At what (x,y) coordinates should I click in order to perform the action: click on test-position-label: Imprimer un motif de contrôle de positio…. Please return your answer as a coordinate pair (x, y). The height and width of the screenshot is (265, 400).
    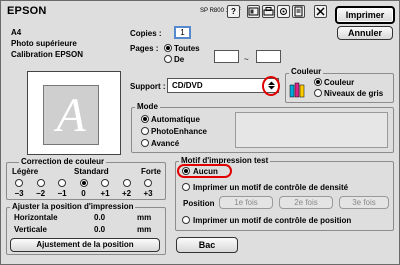
    Looking at the image, I should click on (272, 220).